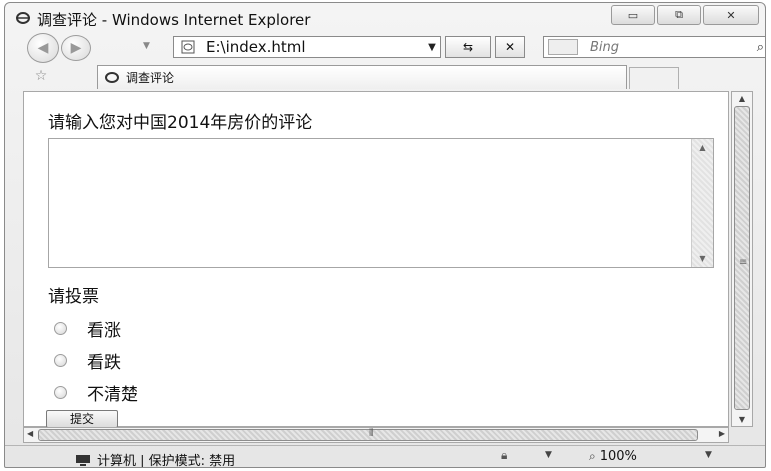 This screenshot has height=471, width=771. I want to click on forward-button: ▶, so click(76, 48).